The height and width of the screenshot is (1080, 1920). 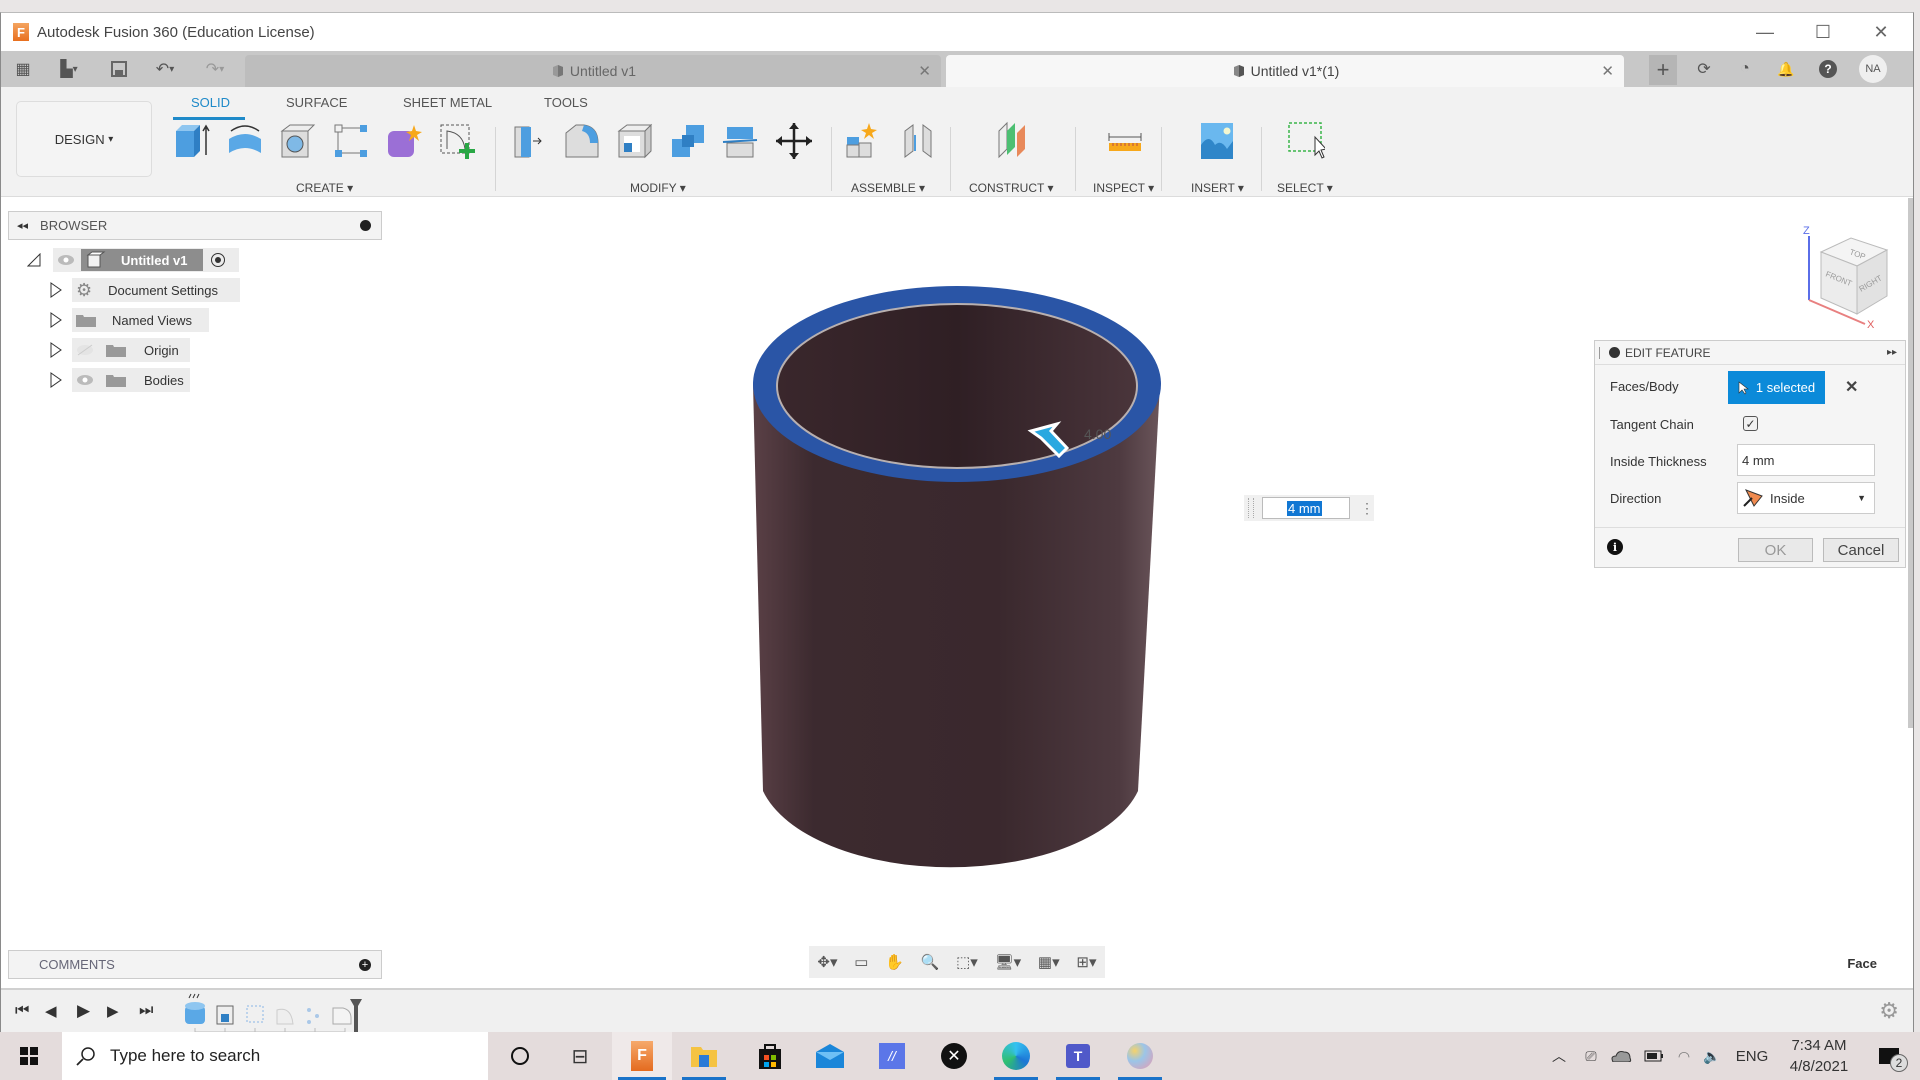 I want to click on battery-icon, so click(x=1654, y=1056).